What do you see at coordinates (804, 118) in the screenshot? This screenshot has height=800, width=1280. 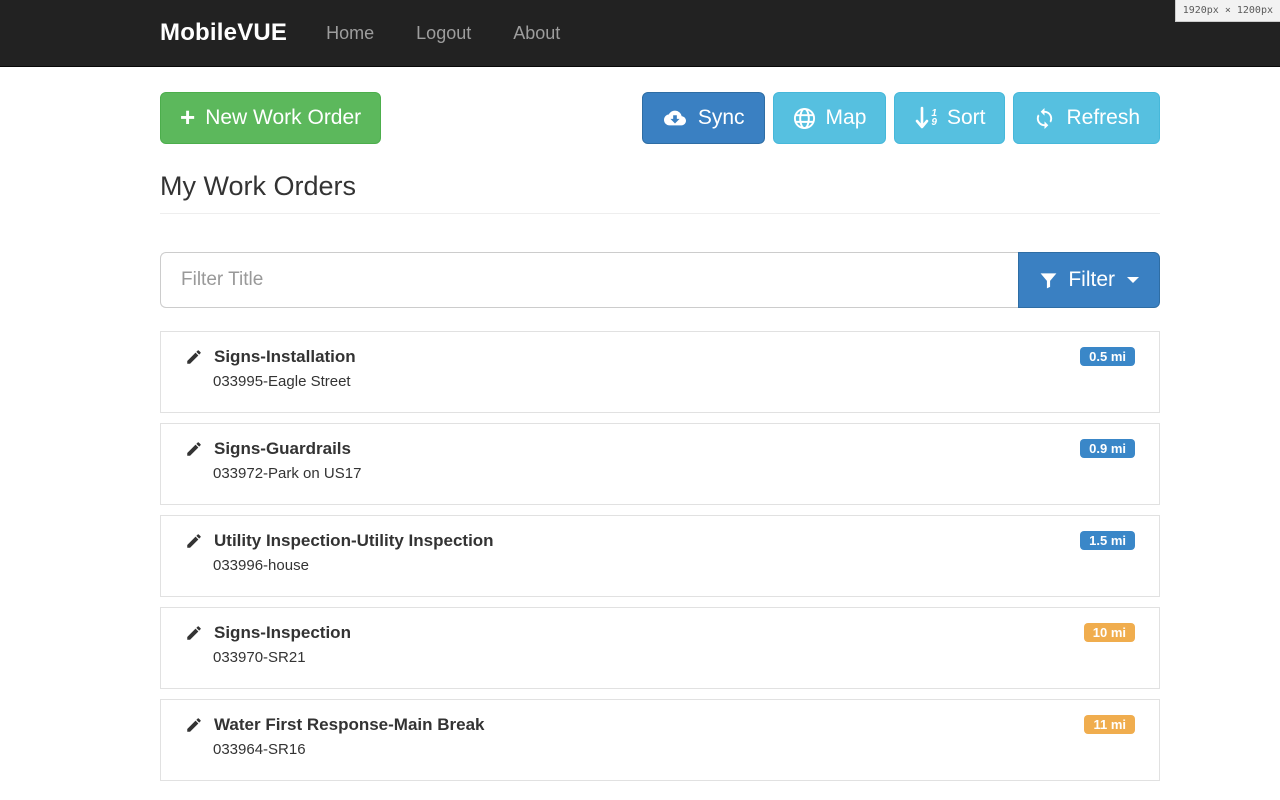 I see `globe-icon` at bounding box center [804, 118].